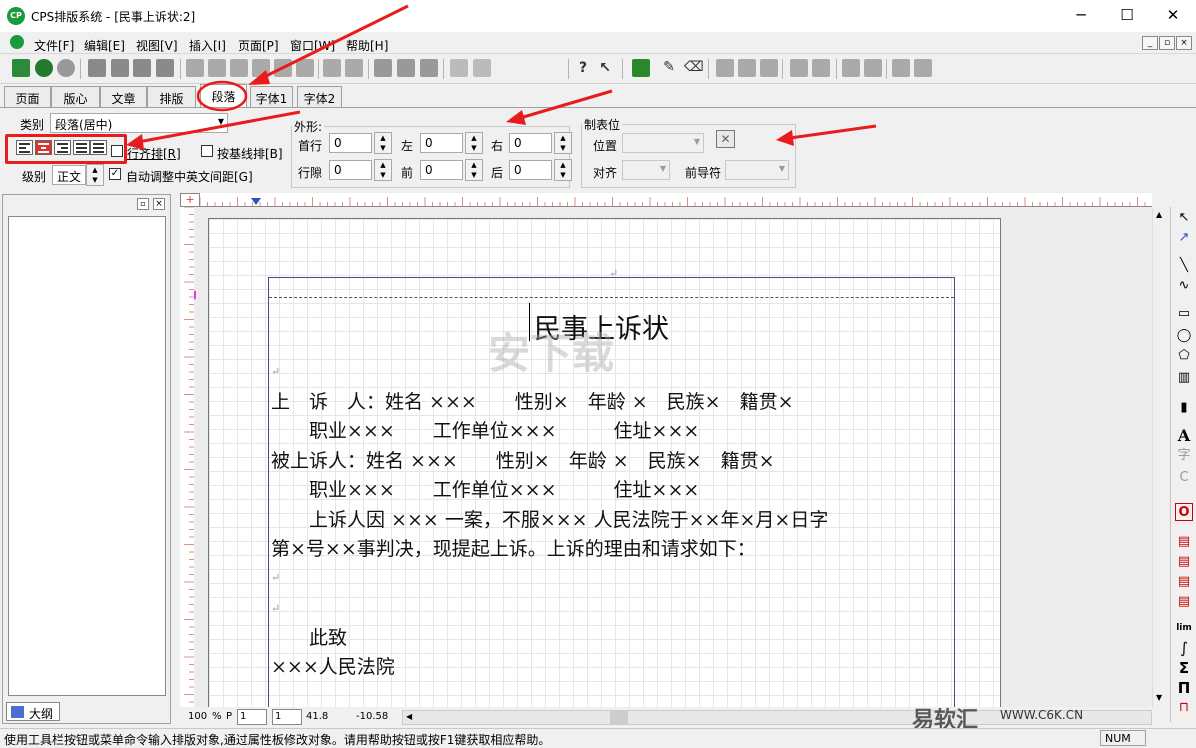  Describe the element at coordinates (409, 716) in the screenshot. I see `scroll-left-icon: ◀` at that location.